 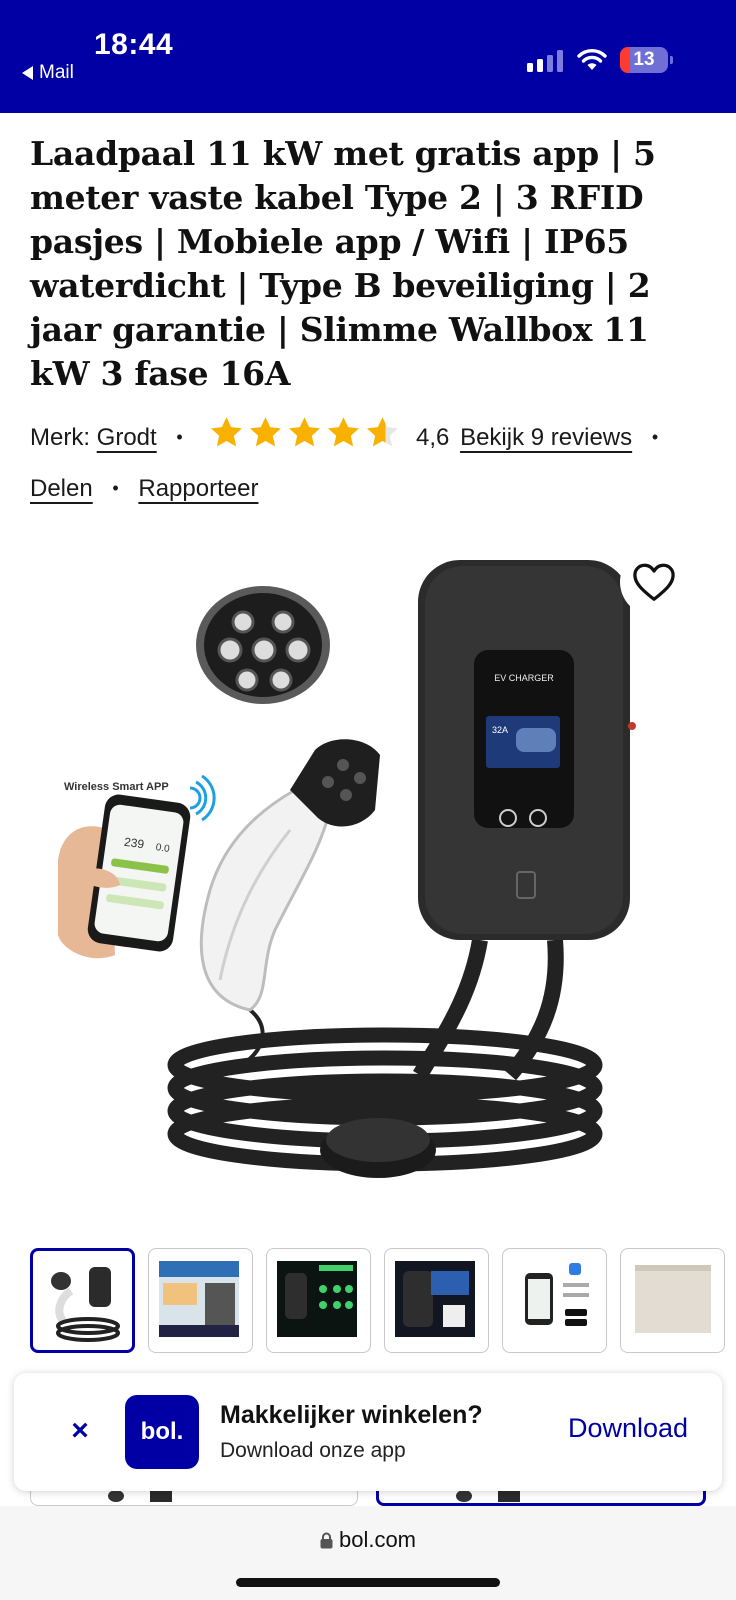 I want to click on lock-icon, so click(x=326, y=1540).